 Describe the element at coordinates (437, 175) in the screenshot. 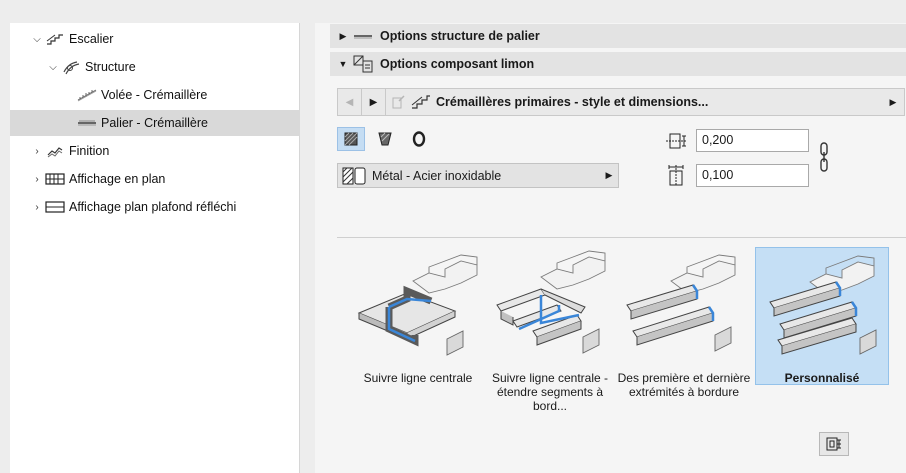

I see `material-label: Métal - Acier inoxidable` at that location.